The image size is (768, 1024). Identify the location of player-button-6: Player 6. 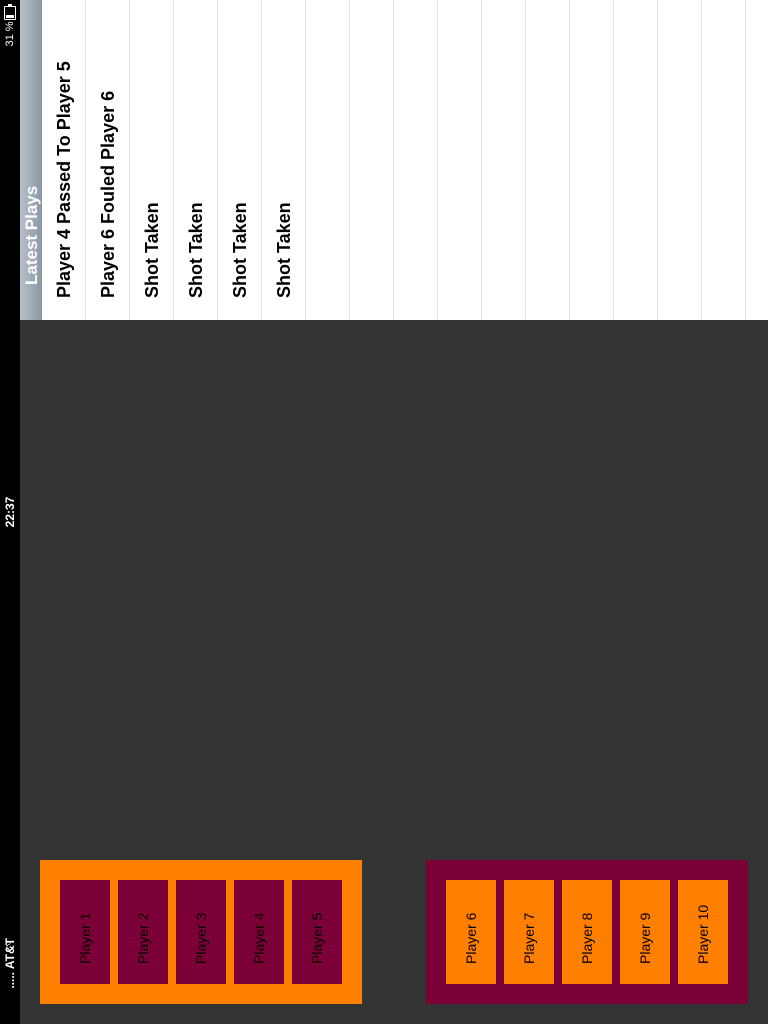
(471, 932).